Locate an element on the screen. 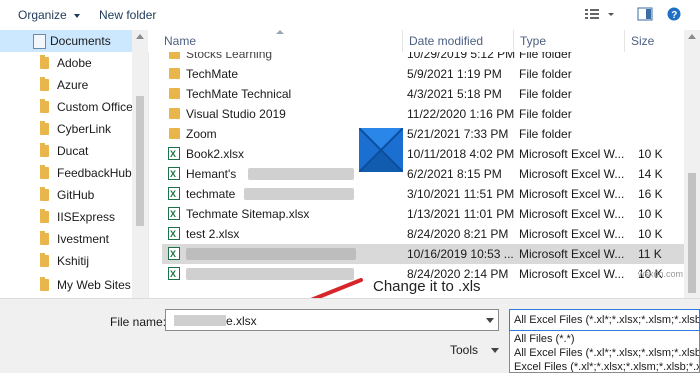  nav-item-label: My Web Sites is located at coordinates (94, 285).